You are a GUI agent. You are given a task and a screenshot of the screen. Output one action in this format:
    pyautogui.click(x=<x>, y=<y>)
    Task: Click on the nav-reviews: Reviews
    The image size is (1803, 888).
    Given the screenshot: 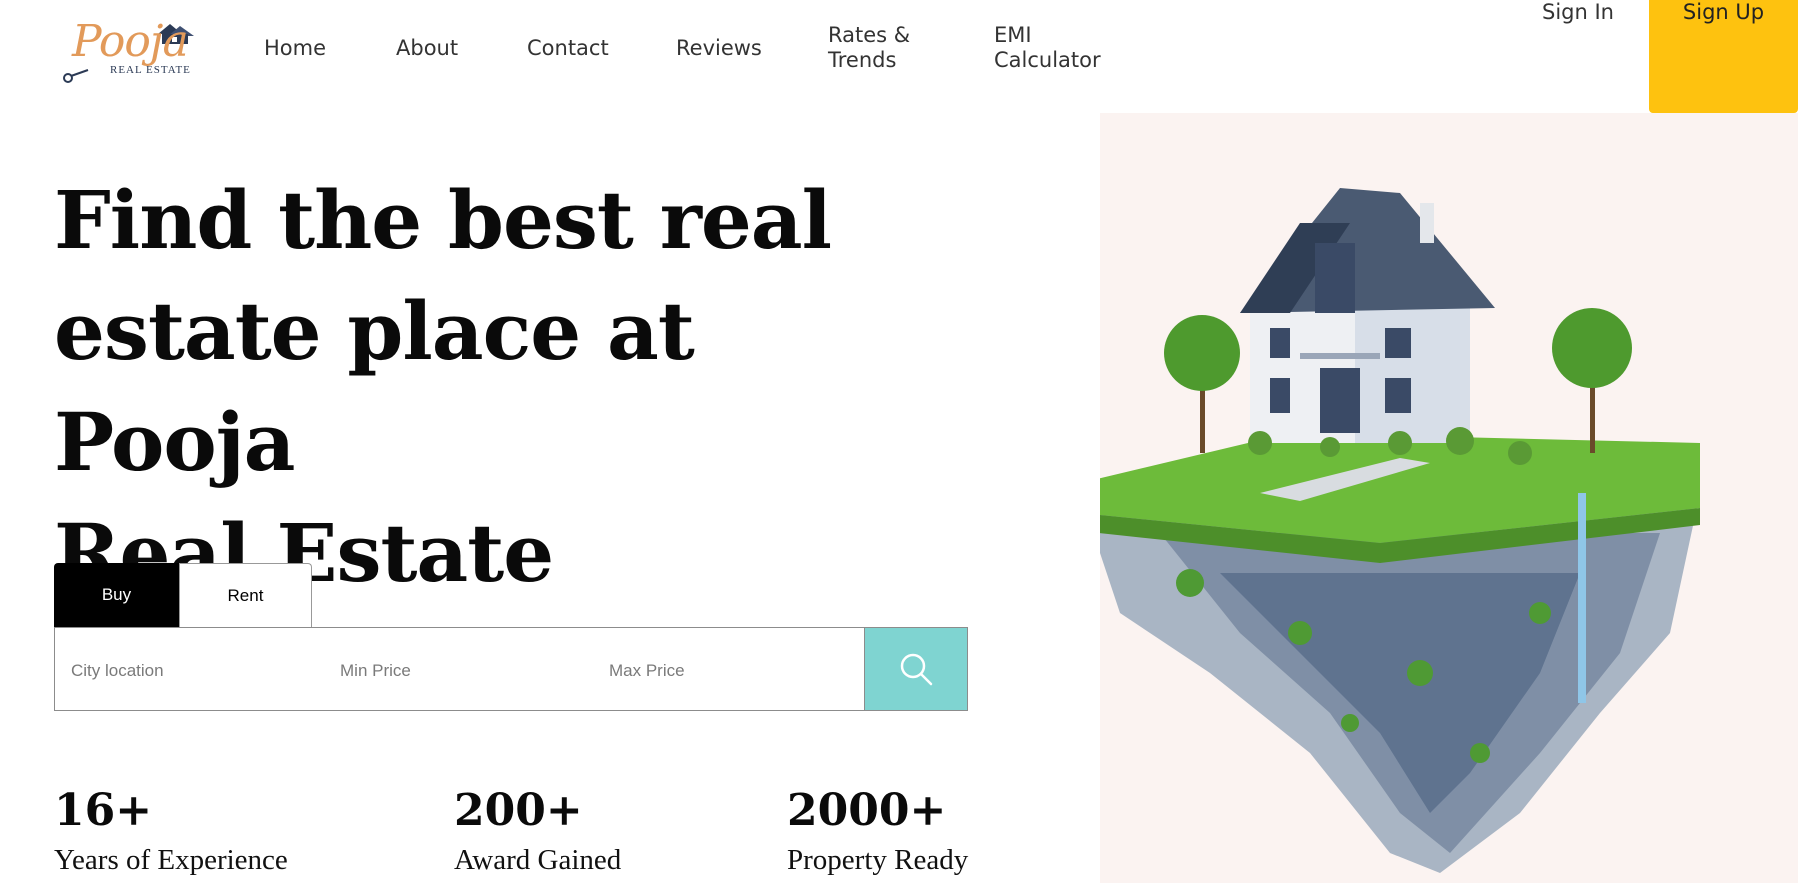 What is the action you would take?
    pyautogui.click(x=719, y=48)
    